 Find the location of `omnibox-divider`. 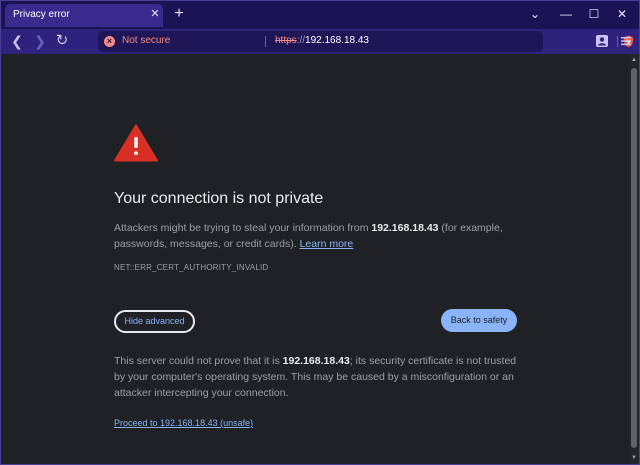

omnibox-divider is located at coordinates (265, 41).